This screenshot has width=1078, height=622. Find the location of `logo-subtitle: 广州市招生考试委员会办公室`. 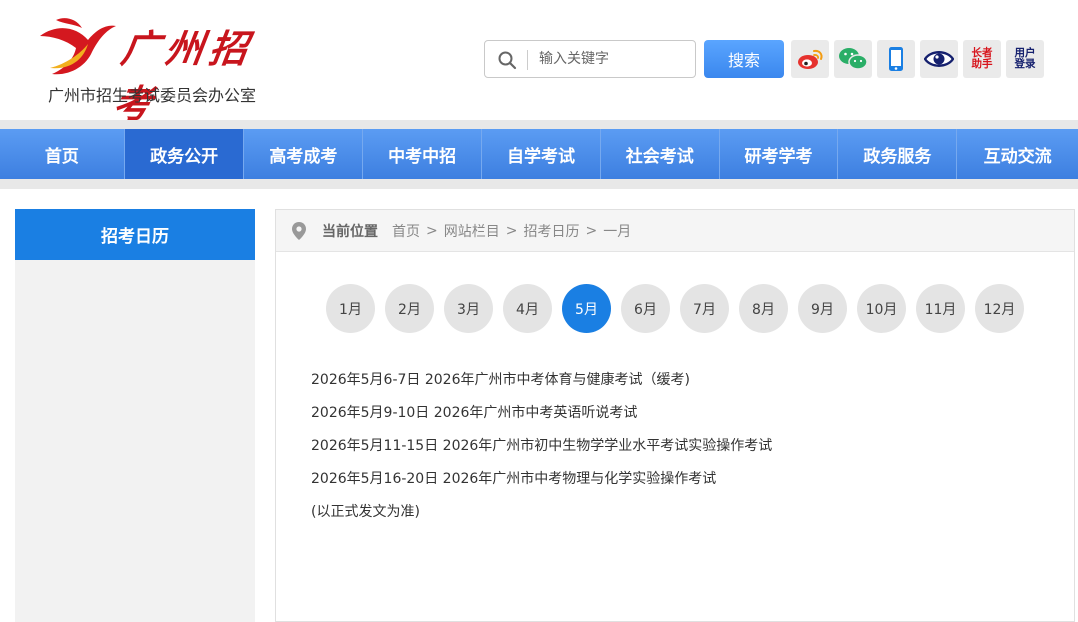

logo-subtitle: 广州市招生考试委员会办公室 is located at coordinates (152, 95).